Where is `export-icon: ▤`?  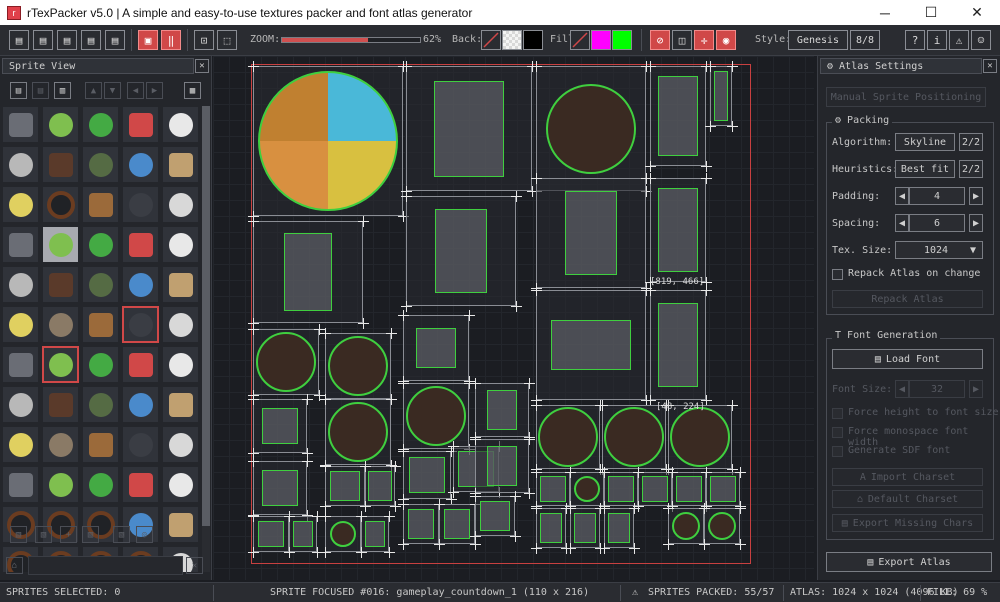
export-icon: ▤ is located at coordinates (115, 40).